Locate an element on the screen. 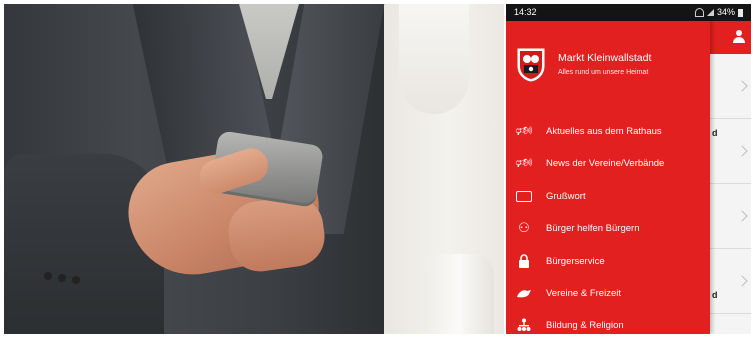  menu-item-label: Bürgerservice is located at coordinates (575, 261).